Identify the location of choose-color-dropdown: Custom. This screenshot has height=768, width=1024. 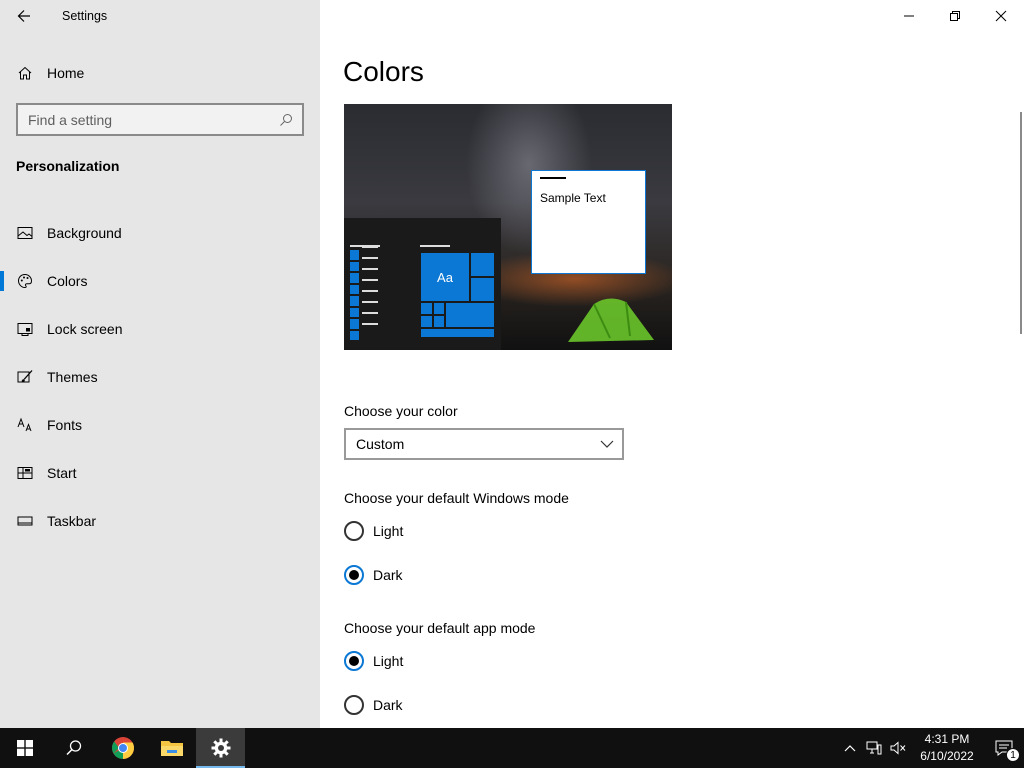
(484, 444).